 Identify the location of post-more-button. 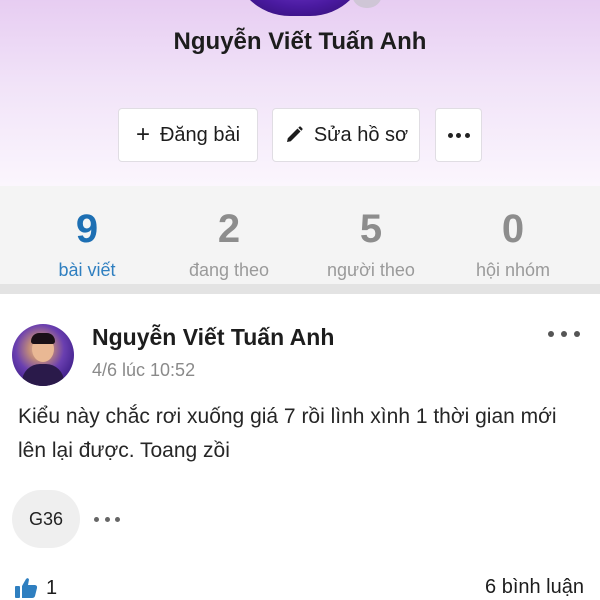
(564, 334).